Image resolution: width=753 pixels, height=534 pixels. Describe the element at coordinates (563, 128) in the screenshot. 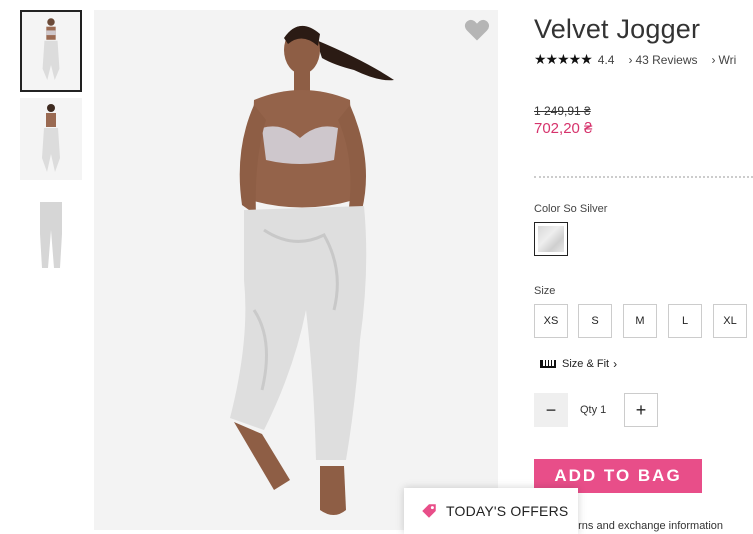

I see `sale-price: 702,20 ₴` at that location.